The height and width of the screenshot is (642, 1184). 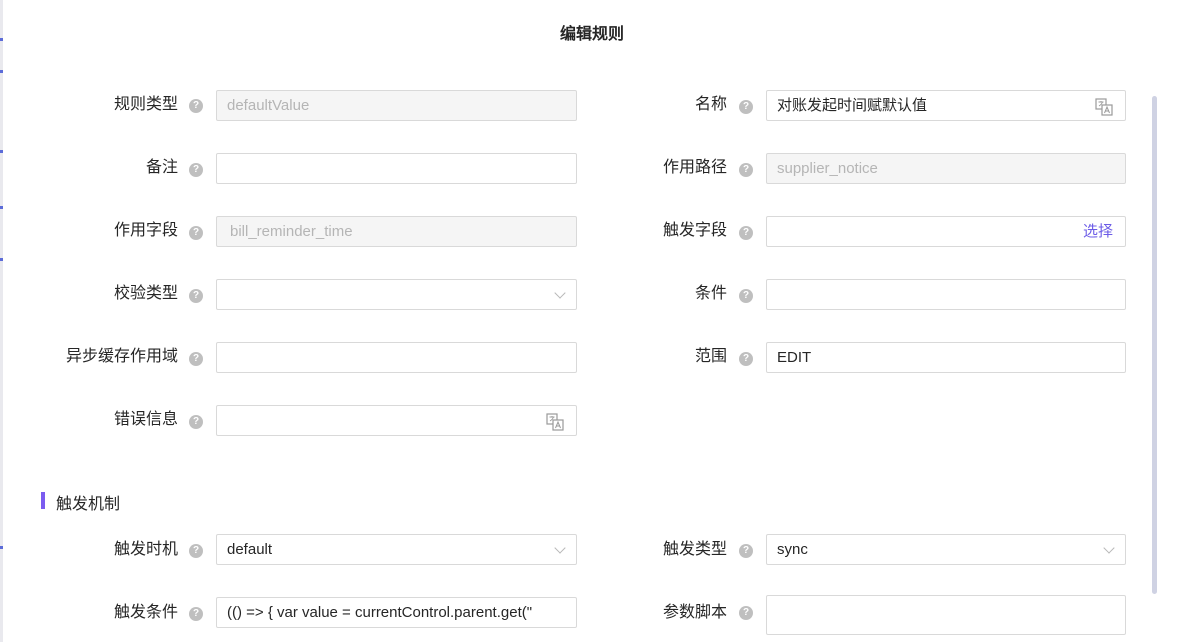 What do you see at coordinates (946, 105) in the screenshot?
I see `name-input: 对账发起时间赋默认值` at bounding box center [946, 105].